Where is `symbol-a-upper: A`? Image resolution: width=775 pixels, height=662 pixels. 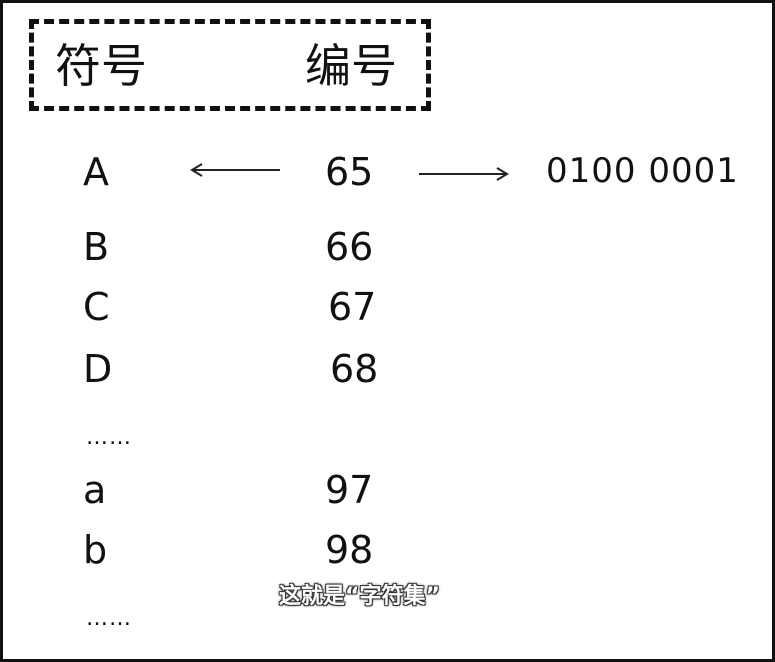
symbol-a-upper: A is located at coordinates (96, 172).